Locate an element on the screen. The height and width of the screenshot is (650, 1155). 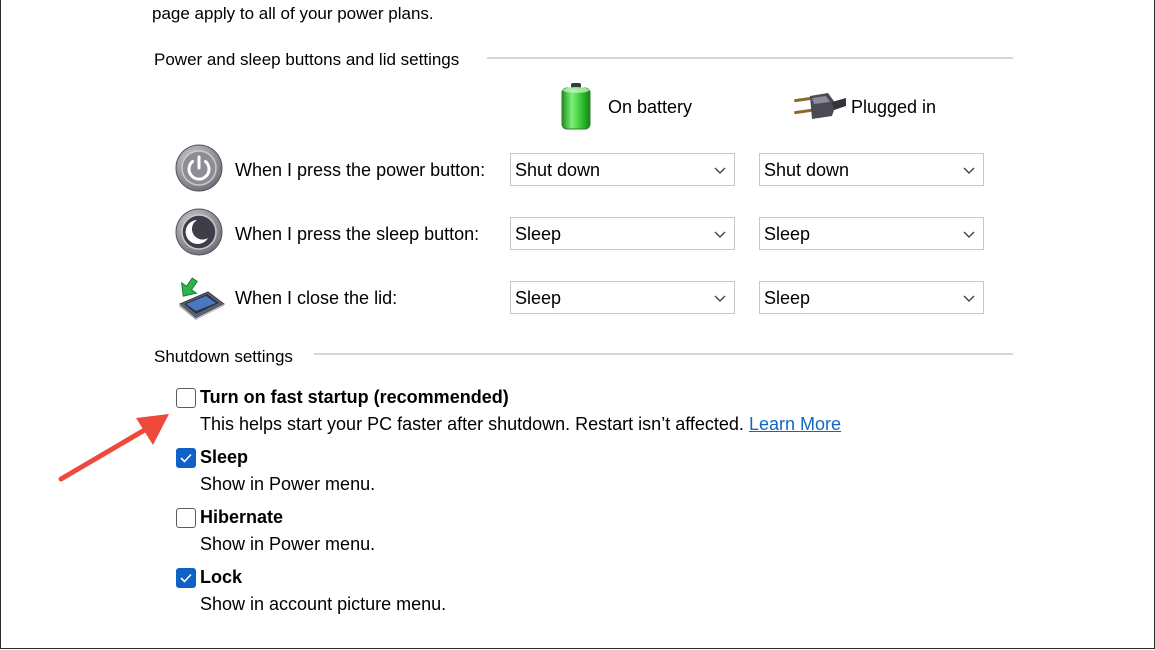
lock-checkbox is located at coordinates (186, 578).